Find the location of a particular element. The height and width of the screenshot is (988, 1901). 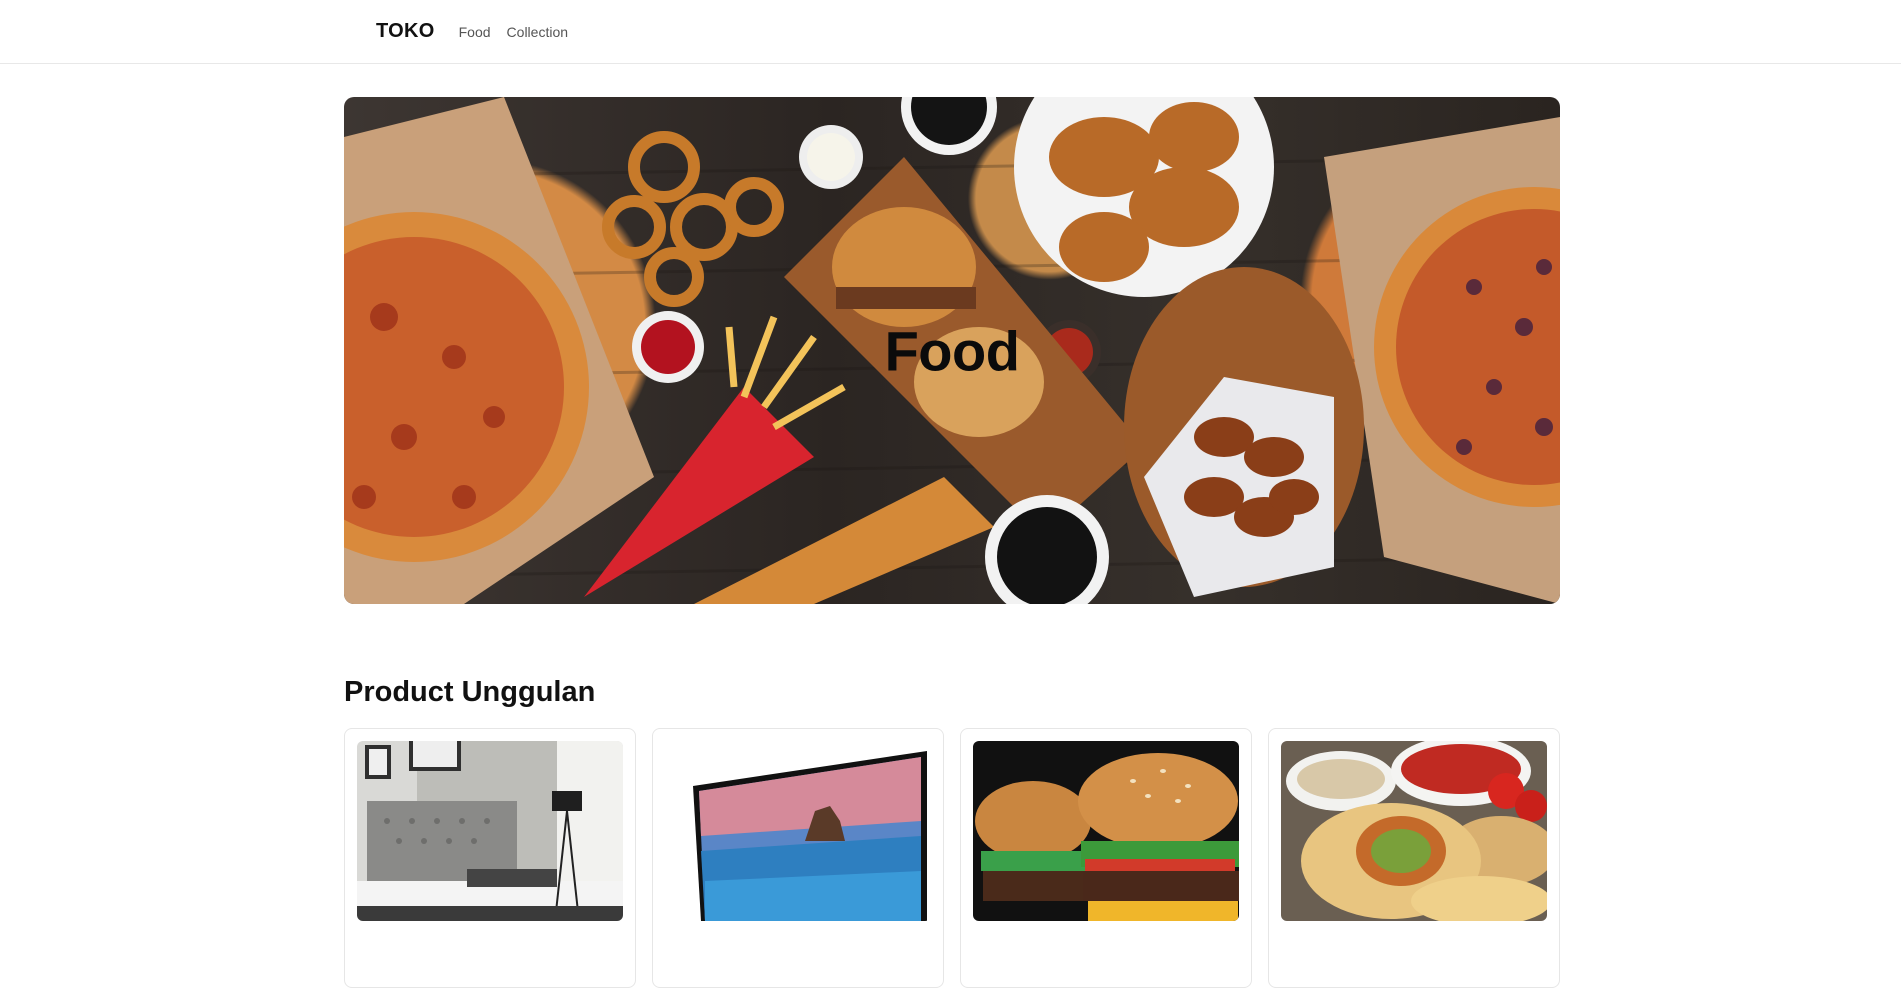

top-navbar: TOKO Food Collection is located at coordinates (950, 32).